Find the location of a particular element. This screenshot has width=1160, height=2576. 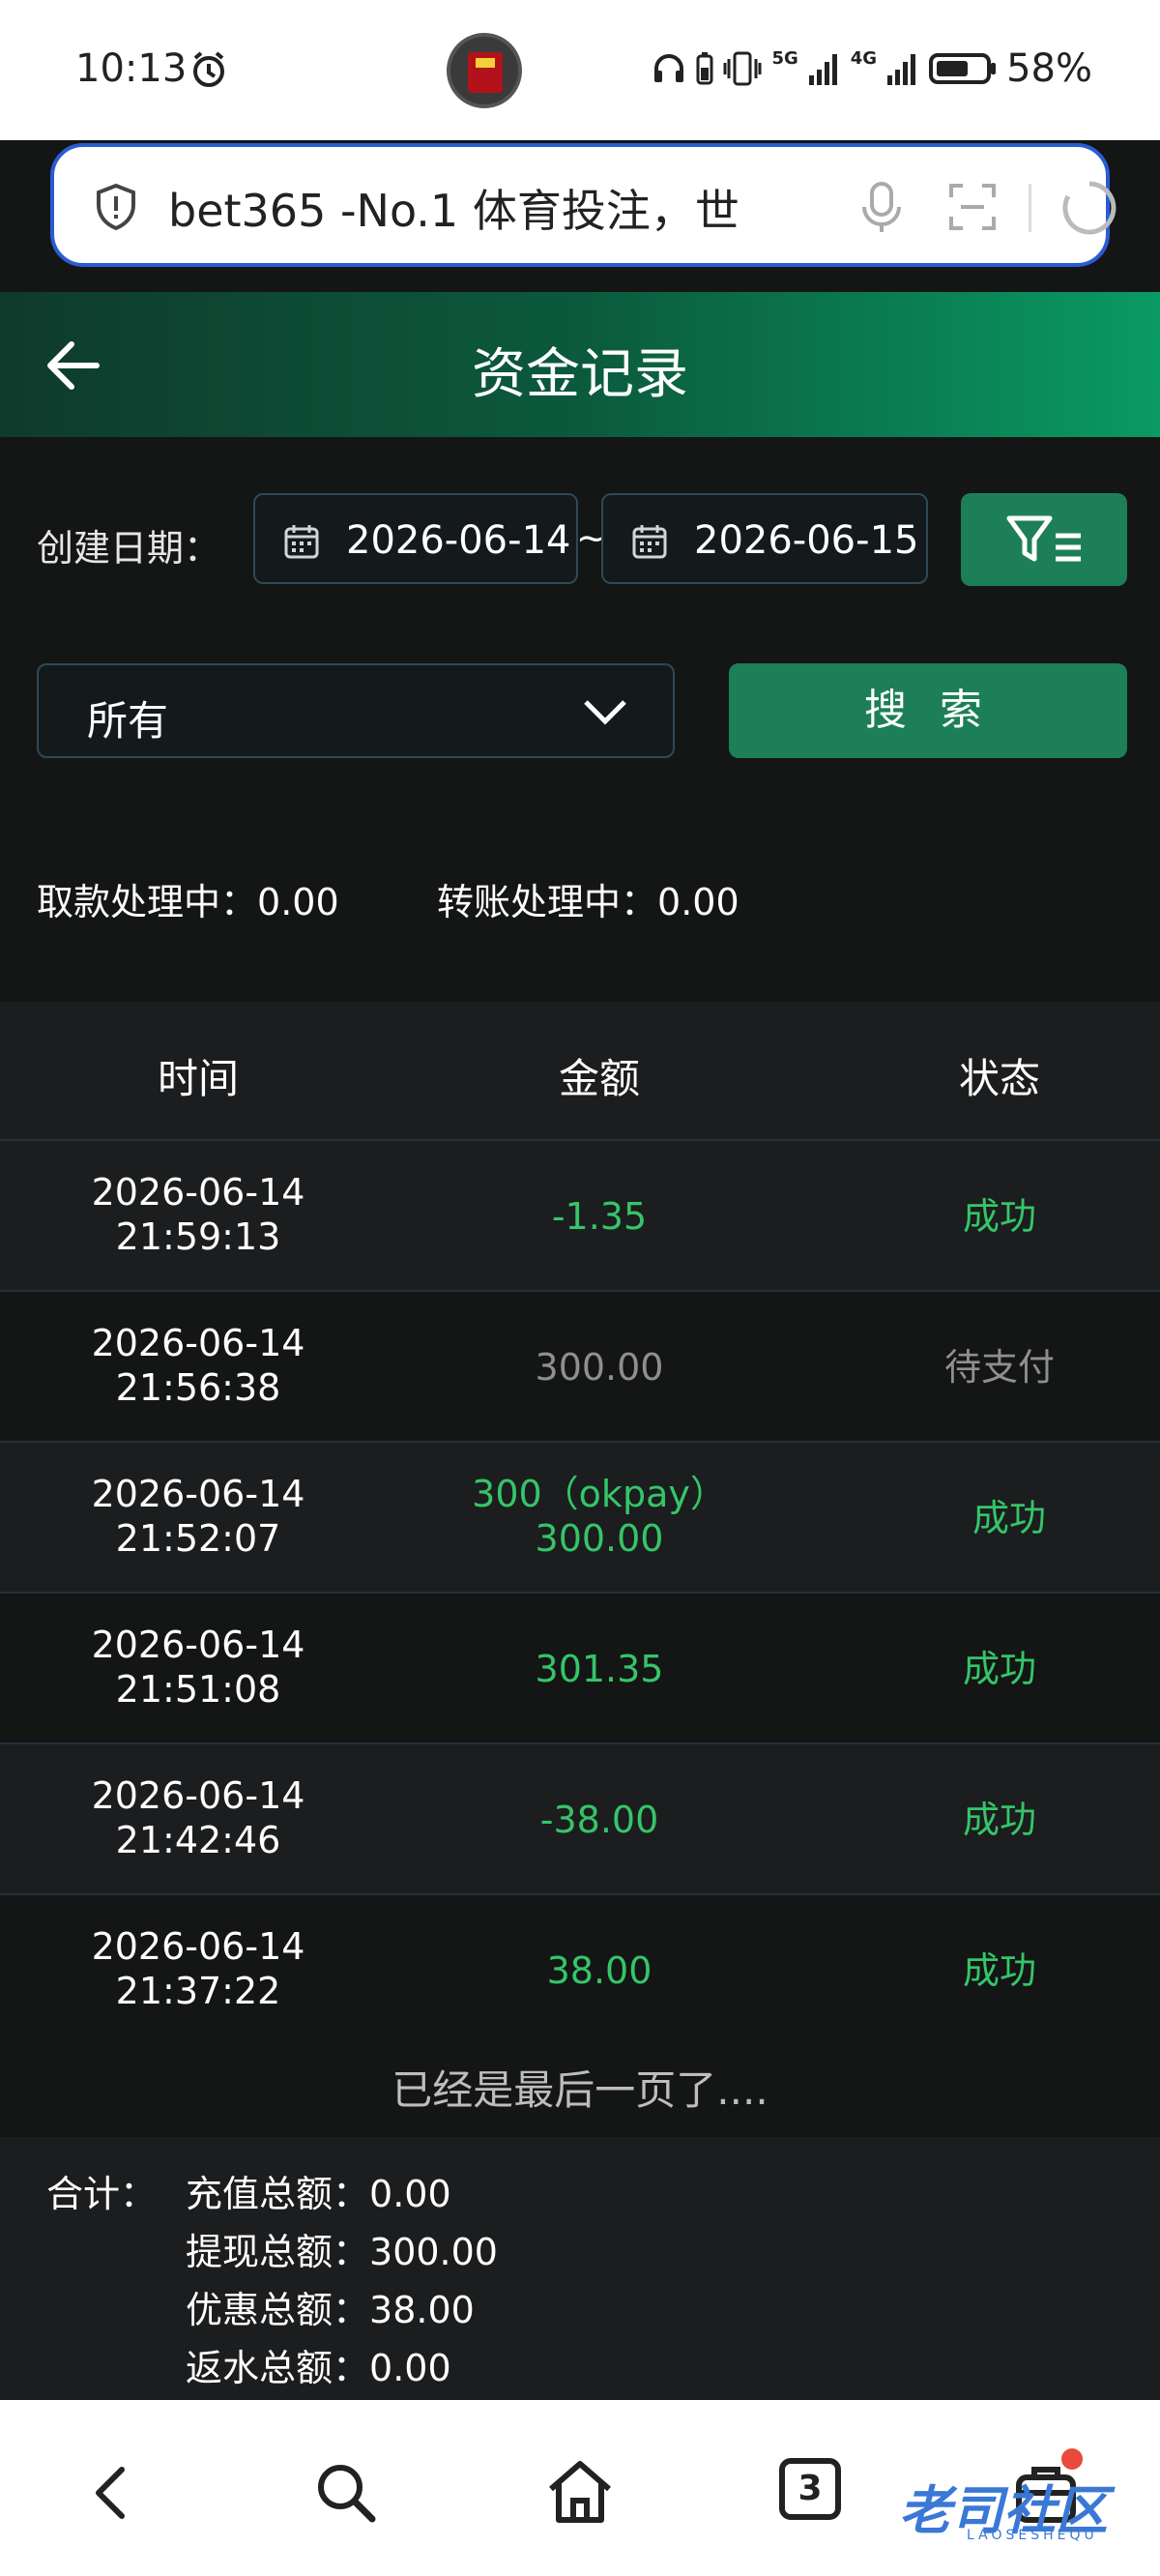

address-bar: bet365 -No.1 体育投注，世 is located at coordinates (583, 205).